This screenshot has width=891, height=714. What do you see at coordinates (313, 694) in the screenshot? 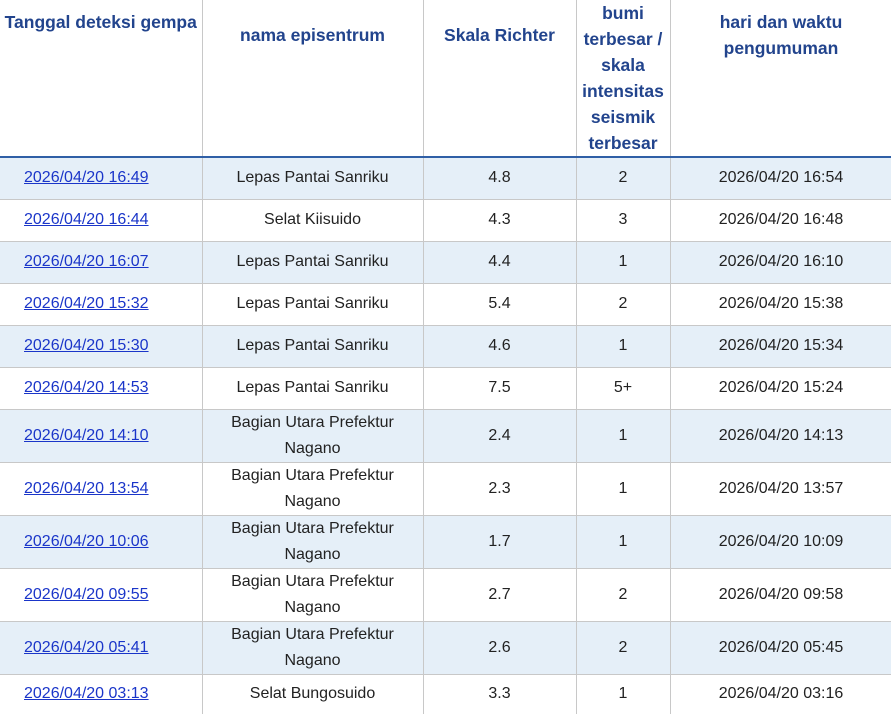
I see `epicenter-name-cell: Selat Bungosuido` at bounding box center [313, 694].